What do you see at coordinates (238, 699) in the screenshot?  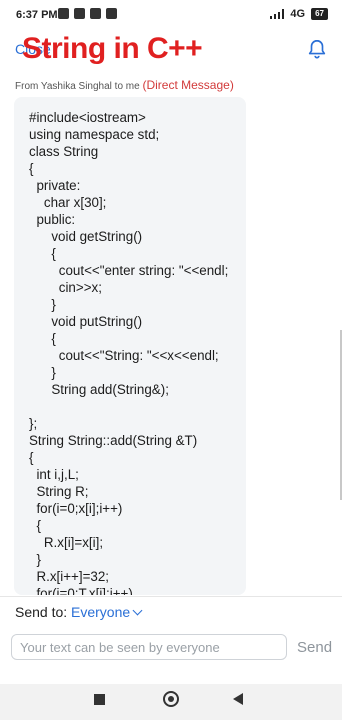 I see `nav-back-icon` at bounding box center [238, 699].